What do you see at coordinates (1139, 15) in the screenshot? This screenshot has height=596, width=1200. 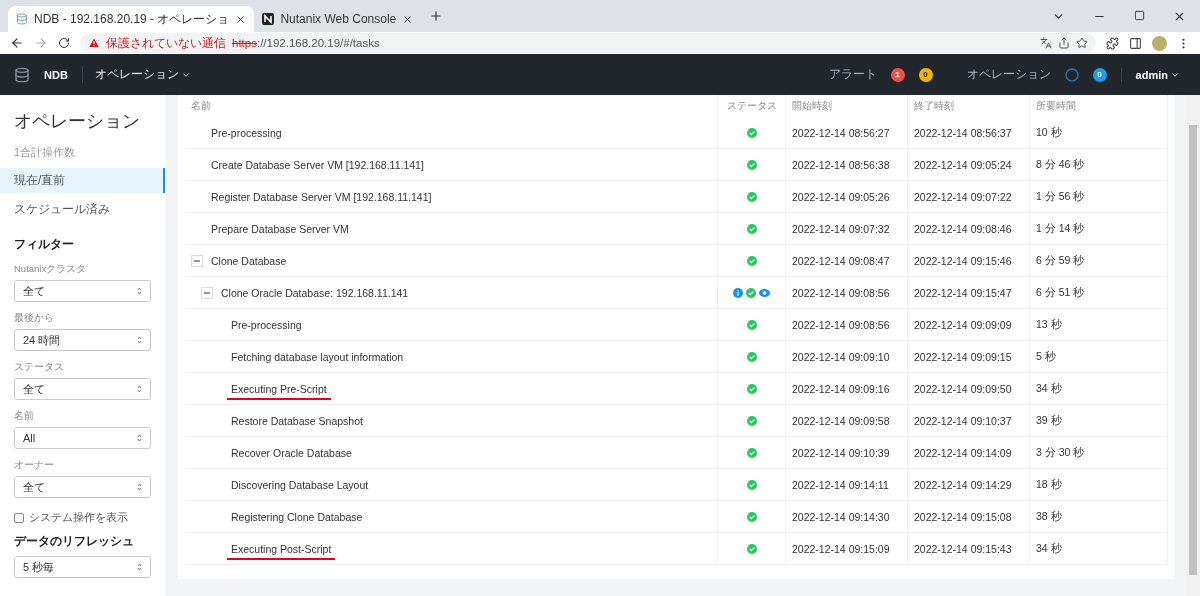 I see `maximize-icon` at bounding box center [1139, 15].